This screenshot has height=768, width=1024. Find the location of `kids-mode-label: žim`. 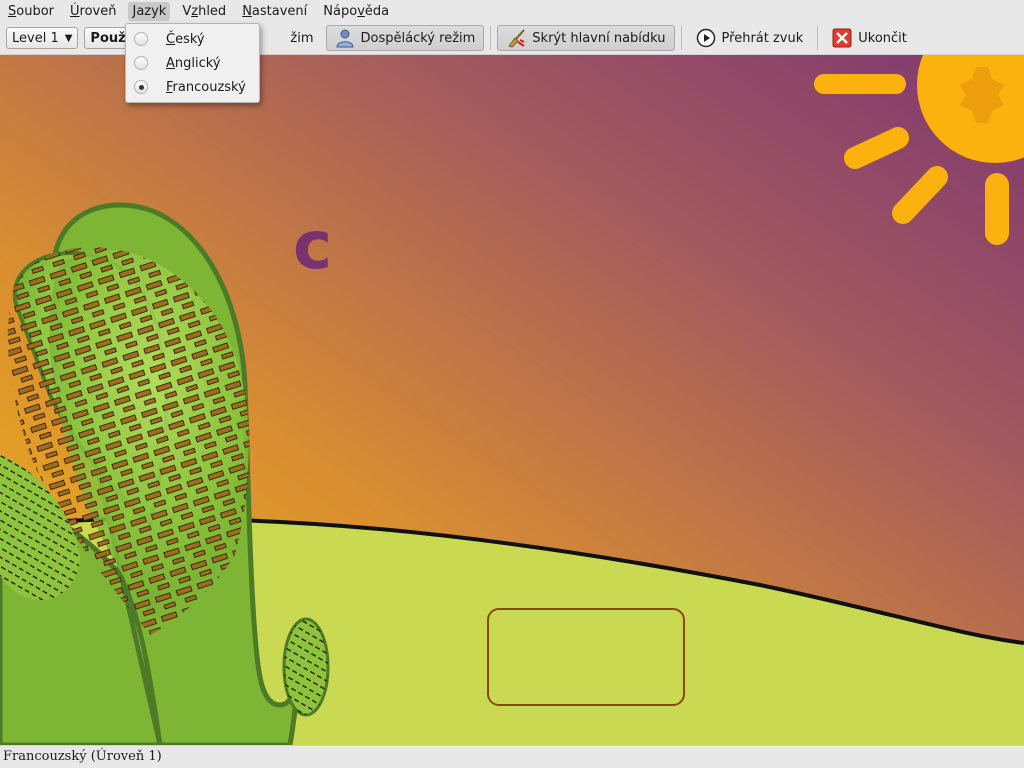

kids-mode-label: žim is located at coordinates (302, 38).